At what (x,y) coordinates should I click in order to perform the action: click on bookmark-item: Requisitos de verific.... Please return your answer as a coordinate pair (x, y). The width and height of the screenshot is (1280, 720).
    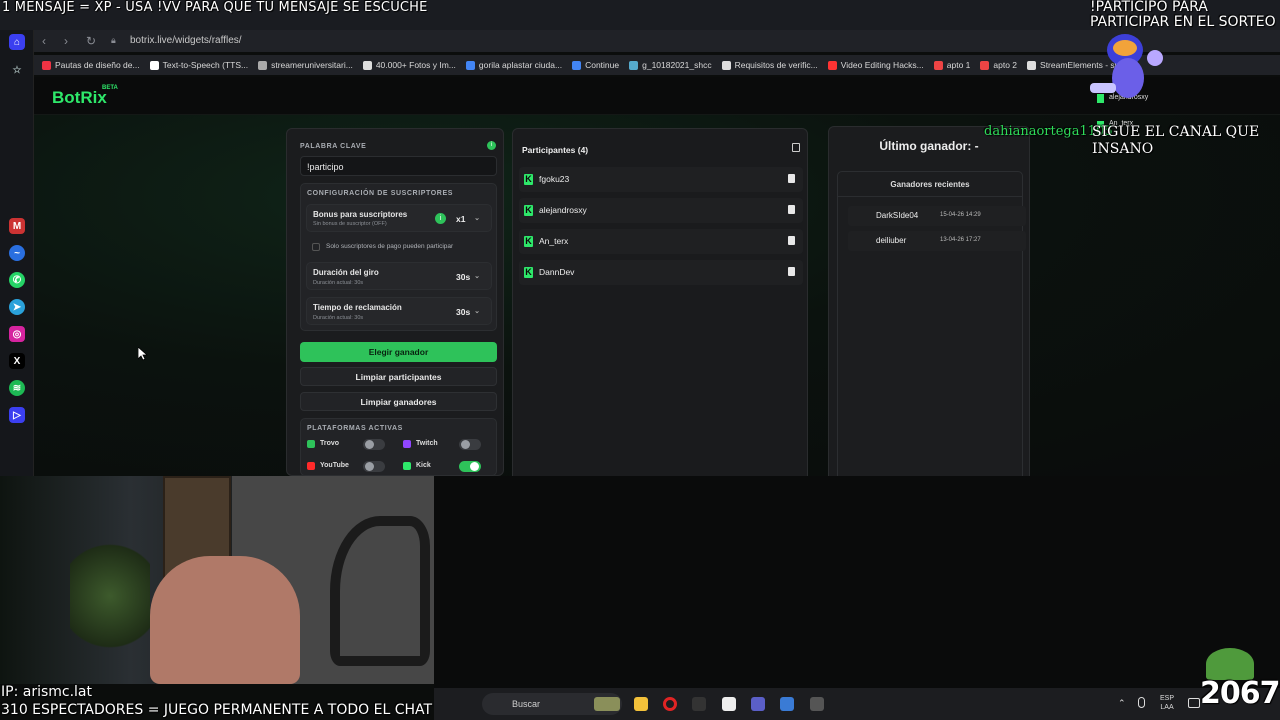
    Looking at the image, I should click on (769, 65).